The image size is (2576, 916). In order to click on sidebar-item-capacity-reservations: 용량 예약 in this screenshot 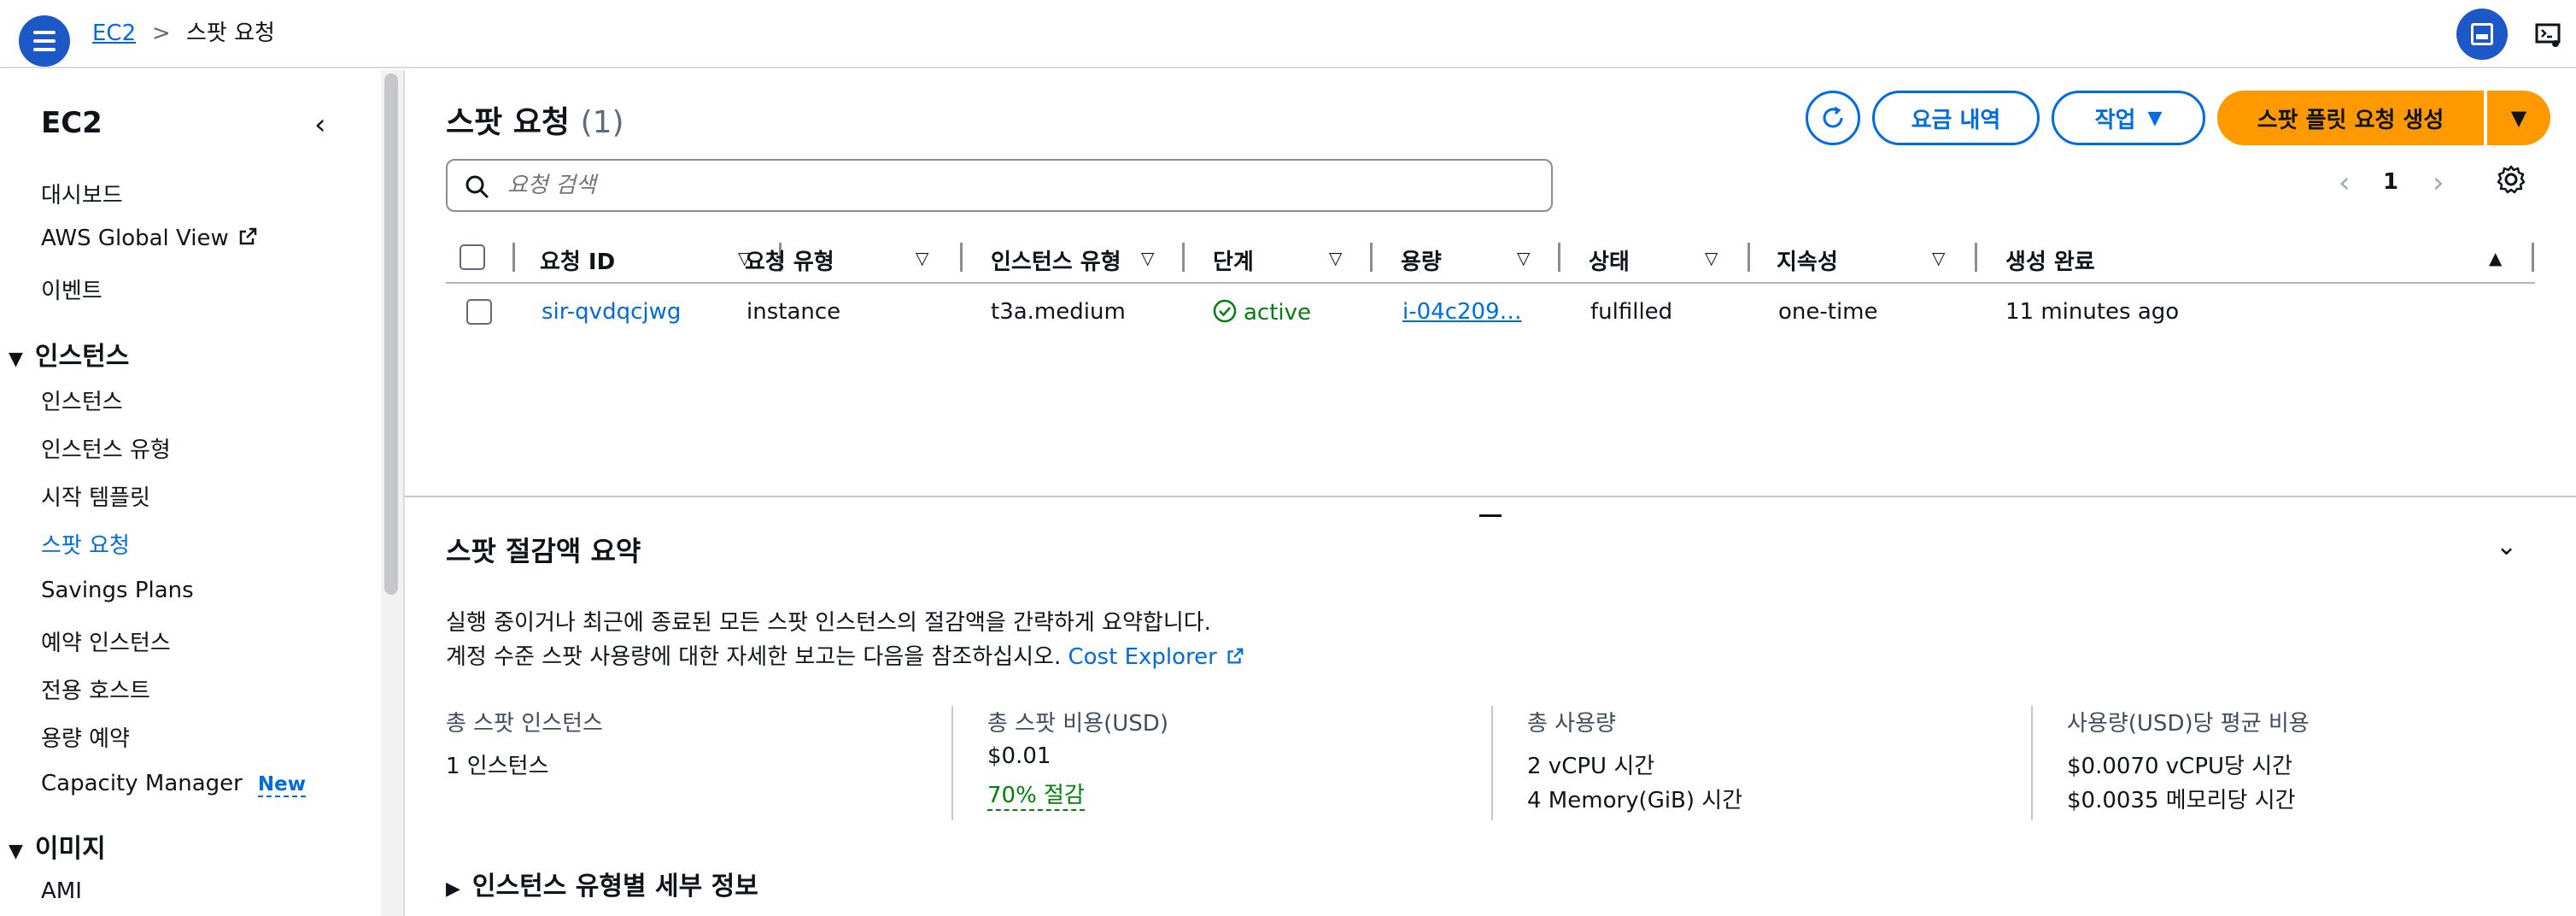, I will do `click(85, 737)`.